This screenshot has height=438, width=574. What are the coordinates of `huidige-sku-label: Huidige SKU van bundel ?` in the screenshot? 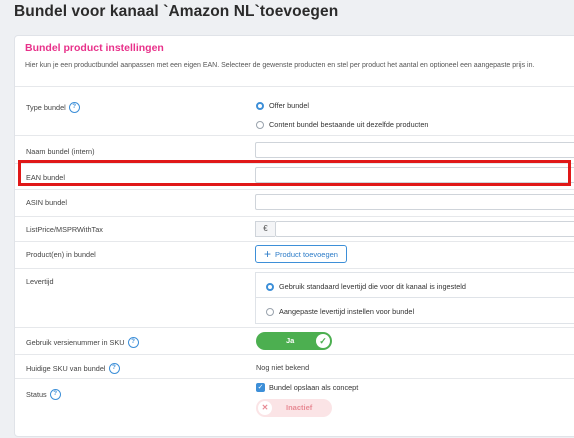 It's located at (73, 368).